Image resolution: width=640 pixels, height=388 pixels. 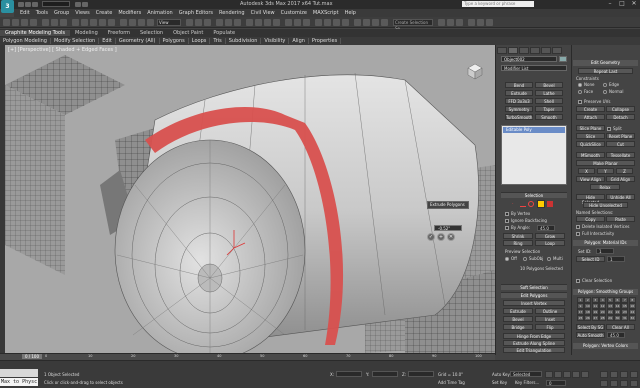 What do you see at coordinates (25, 13) in the screenshot?
I see `menu-edit: Edit` at bounding box center [25, 13].